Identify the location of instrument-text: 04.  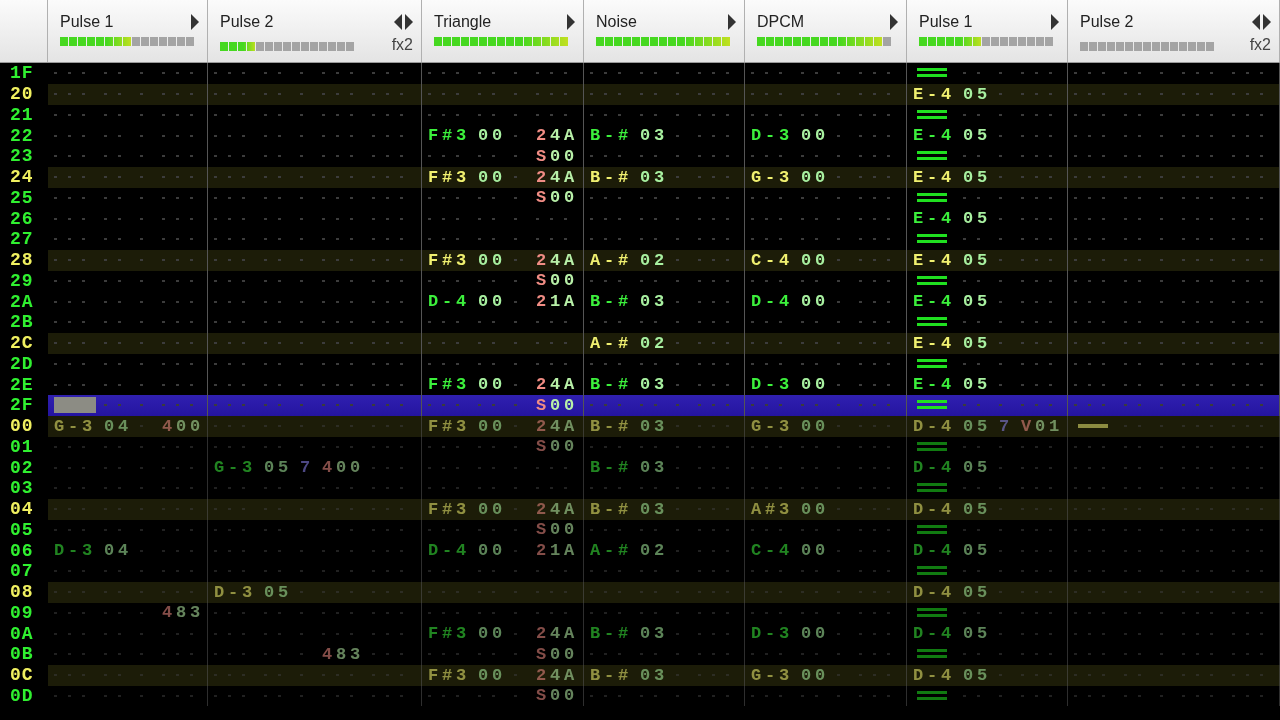
(118, 551).